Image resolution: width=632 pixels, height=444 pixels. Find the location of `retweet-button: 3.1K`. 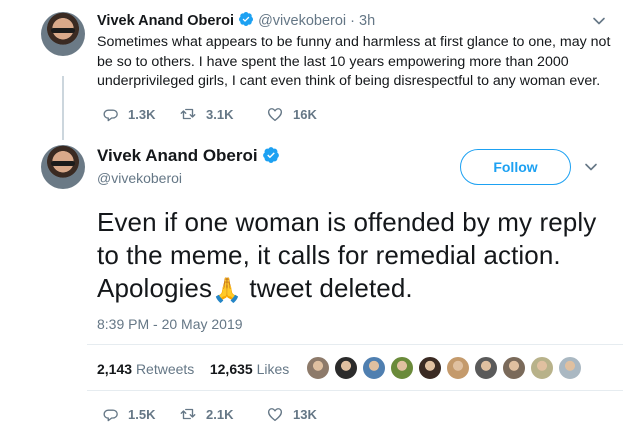

retweet-button: 3.1K is located at coordinates (222, 114).